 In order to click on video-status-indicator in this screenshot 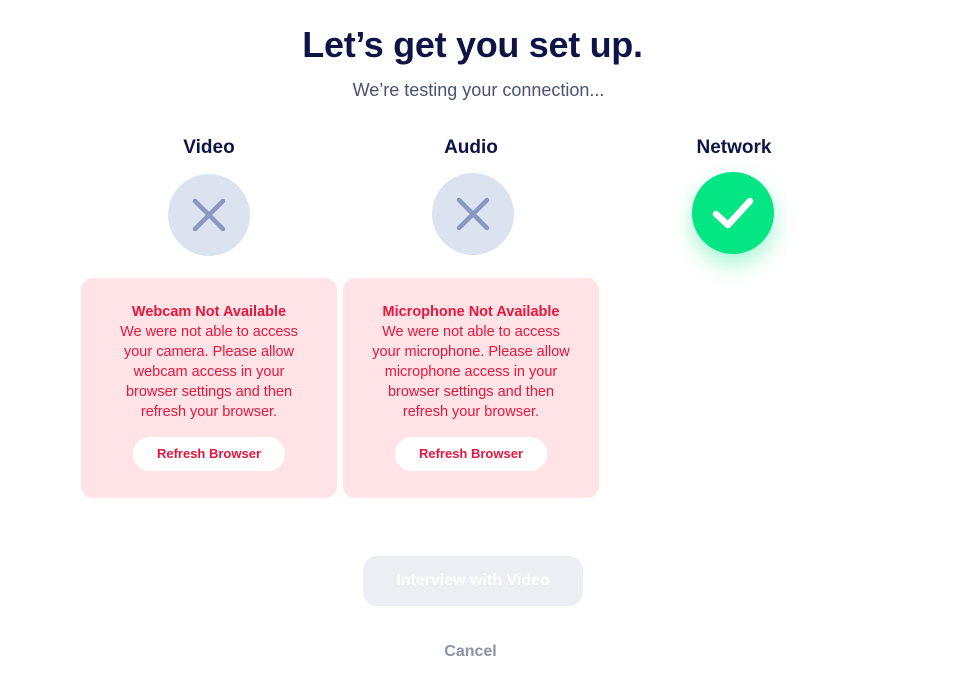, I will do `click(209, 215)`.